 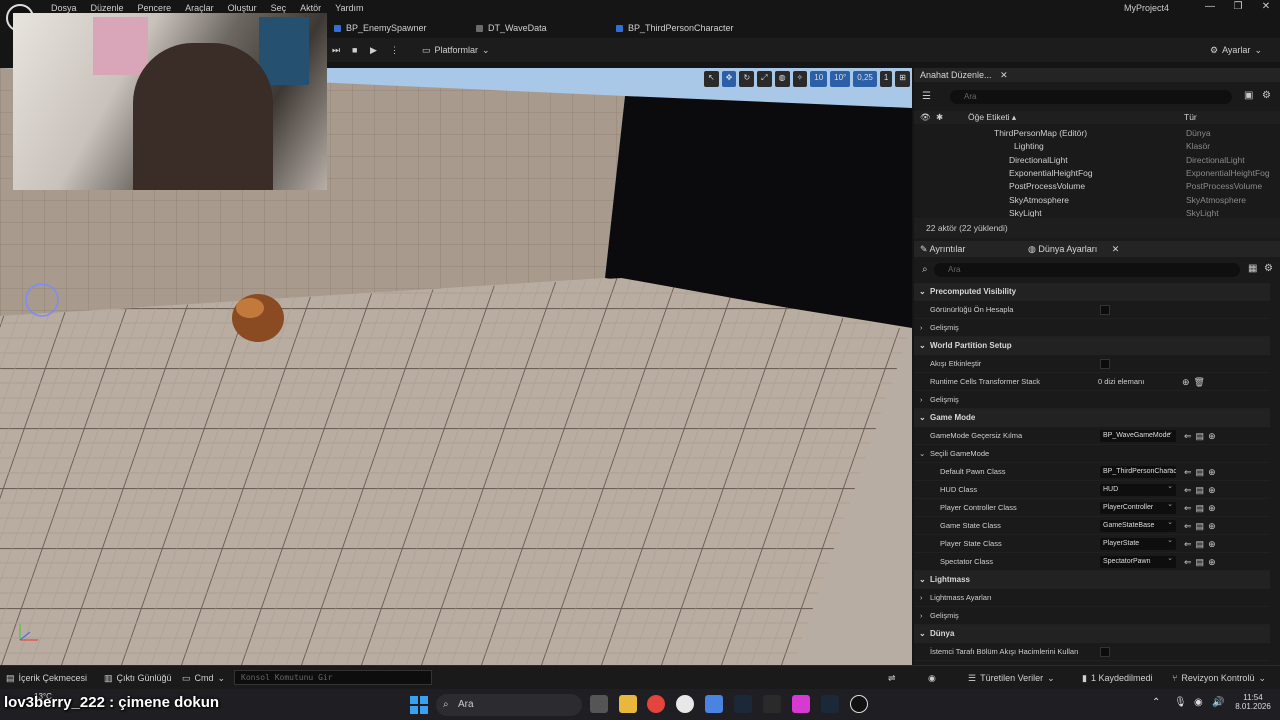 What do you see at coordinates (373, 50) in the screenshot?
I see `play-button: ▶` at bounding box center [373, 50].